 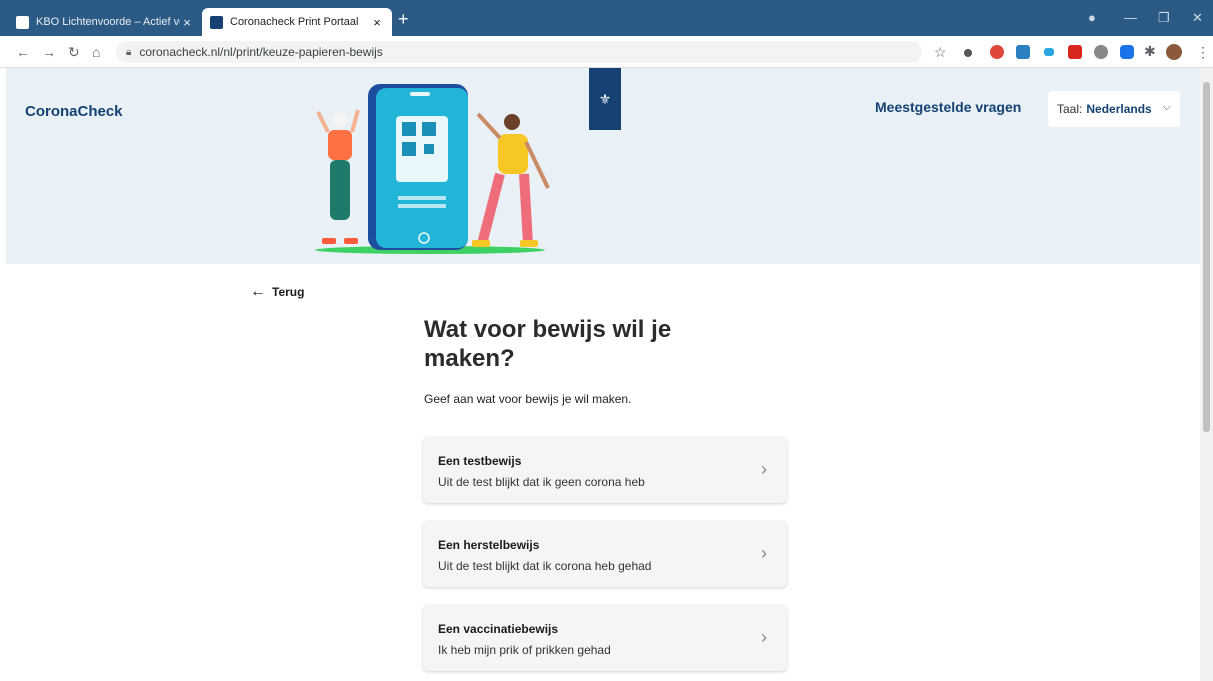 I want to click on rijksoverheid-favicon-icon, so click(x=216, y=22).